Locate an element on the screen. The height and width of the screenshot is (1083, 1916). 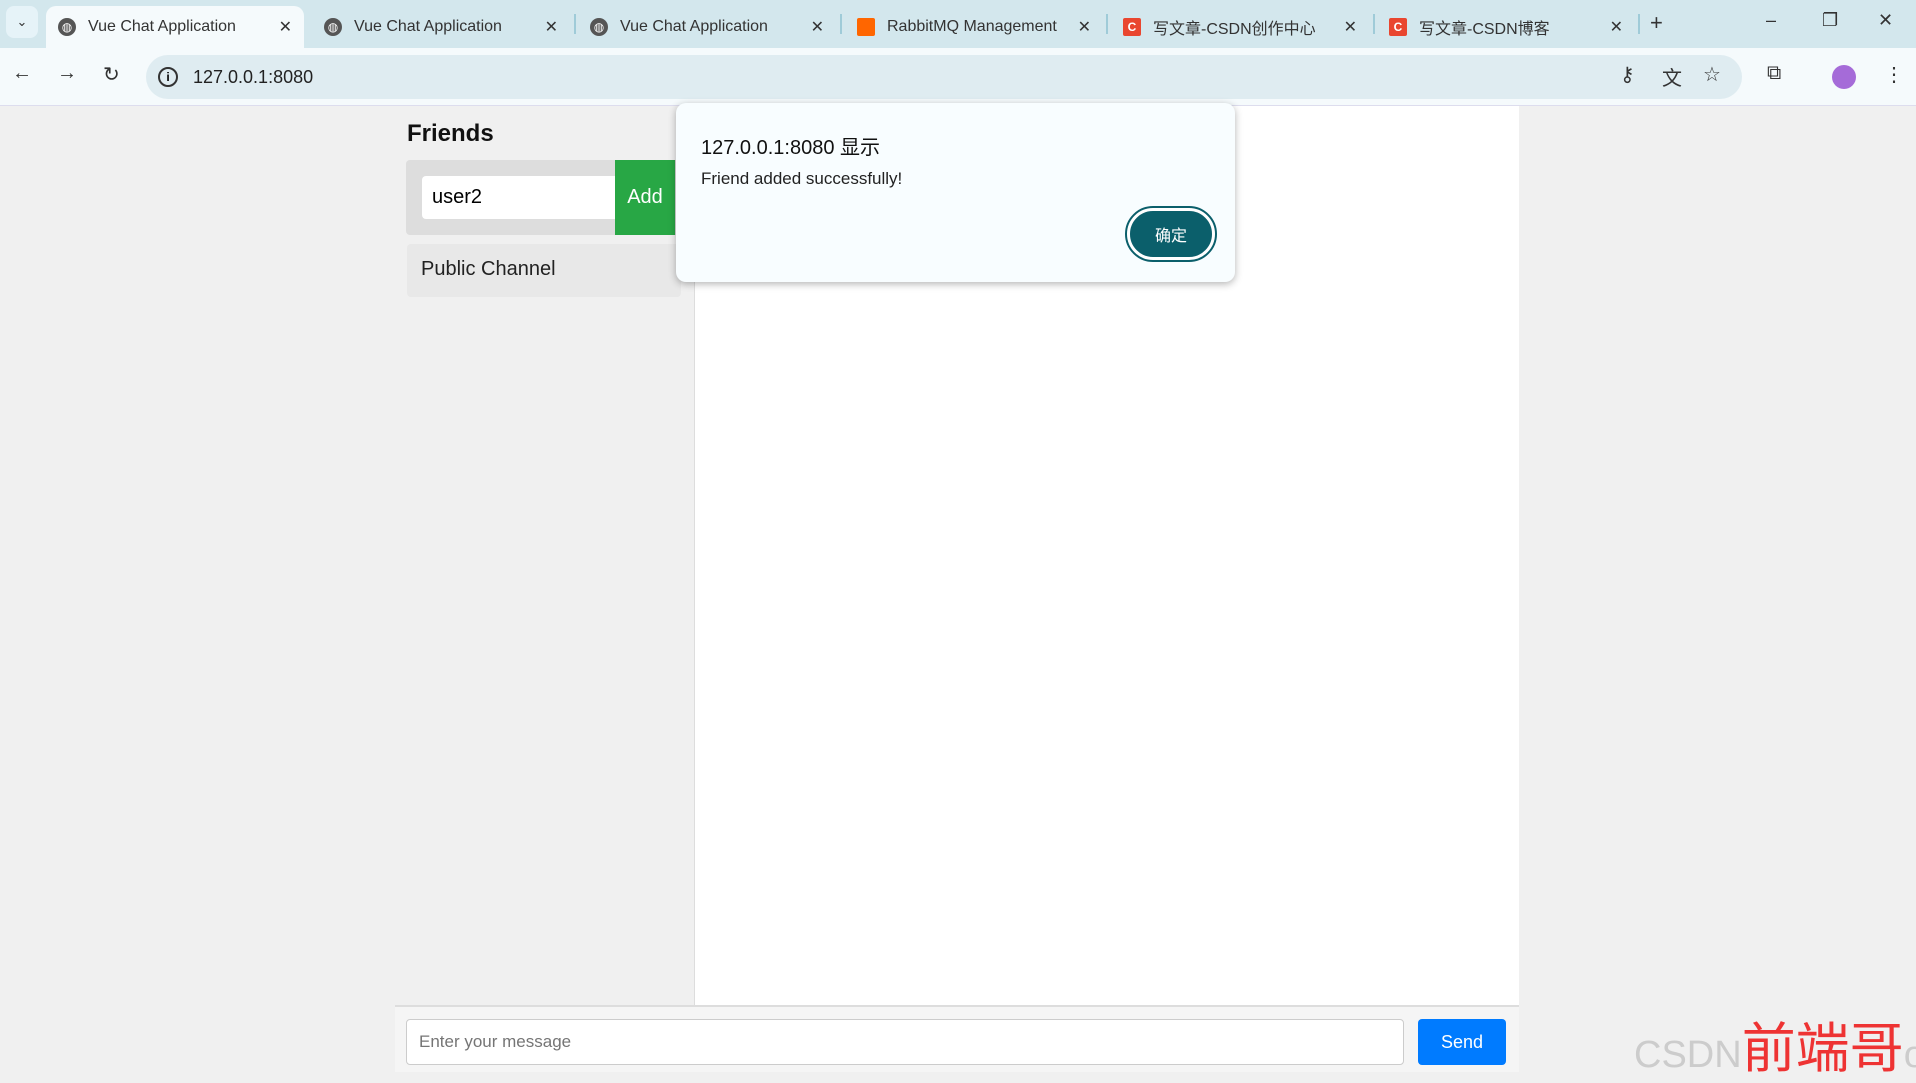
tab-csdn-center: C 写文章-CSDN创作中心 ✕ is located at coordinates (1240, 27).